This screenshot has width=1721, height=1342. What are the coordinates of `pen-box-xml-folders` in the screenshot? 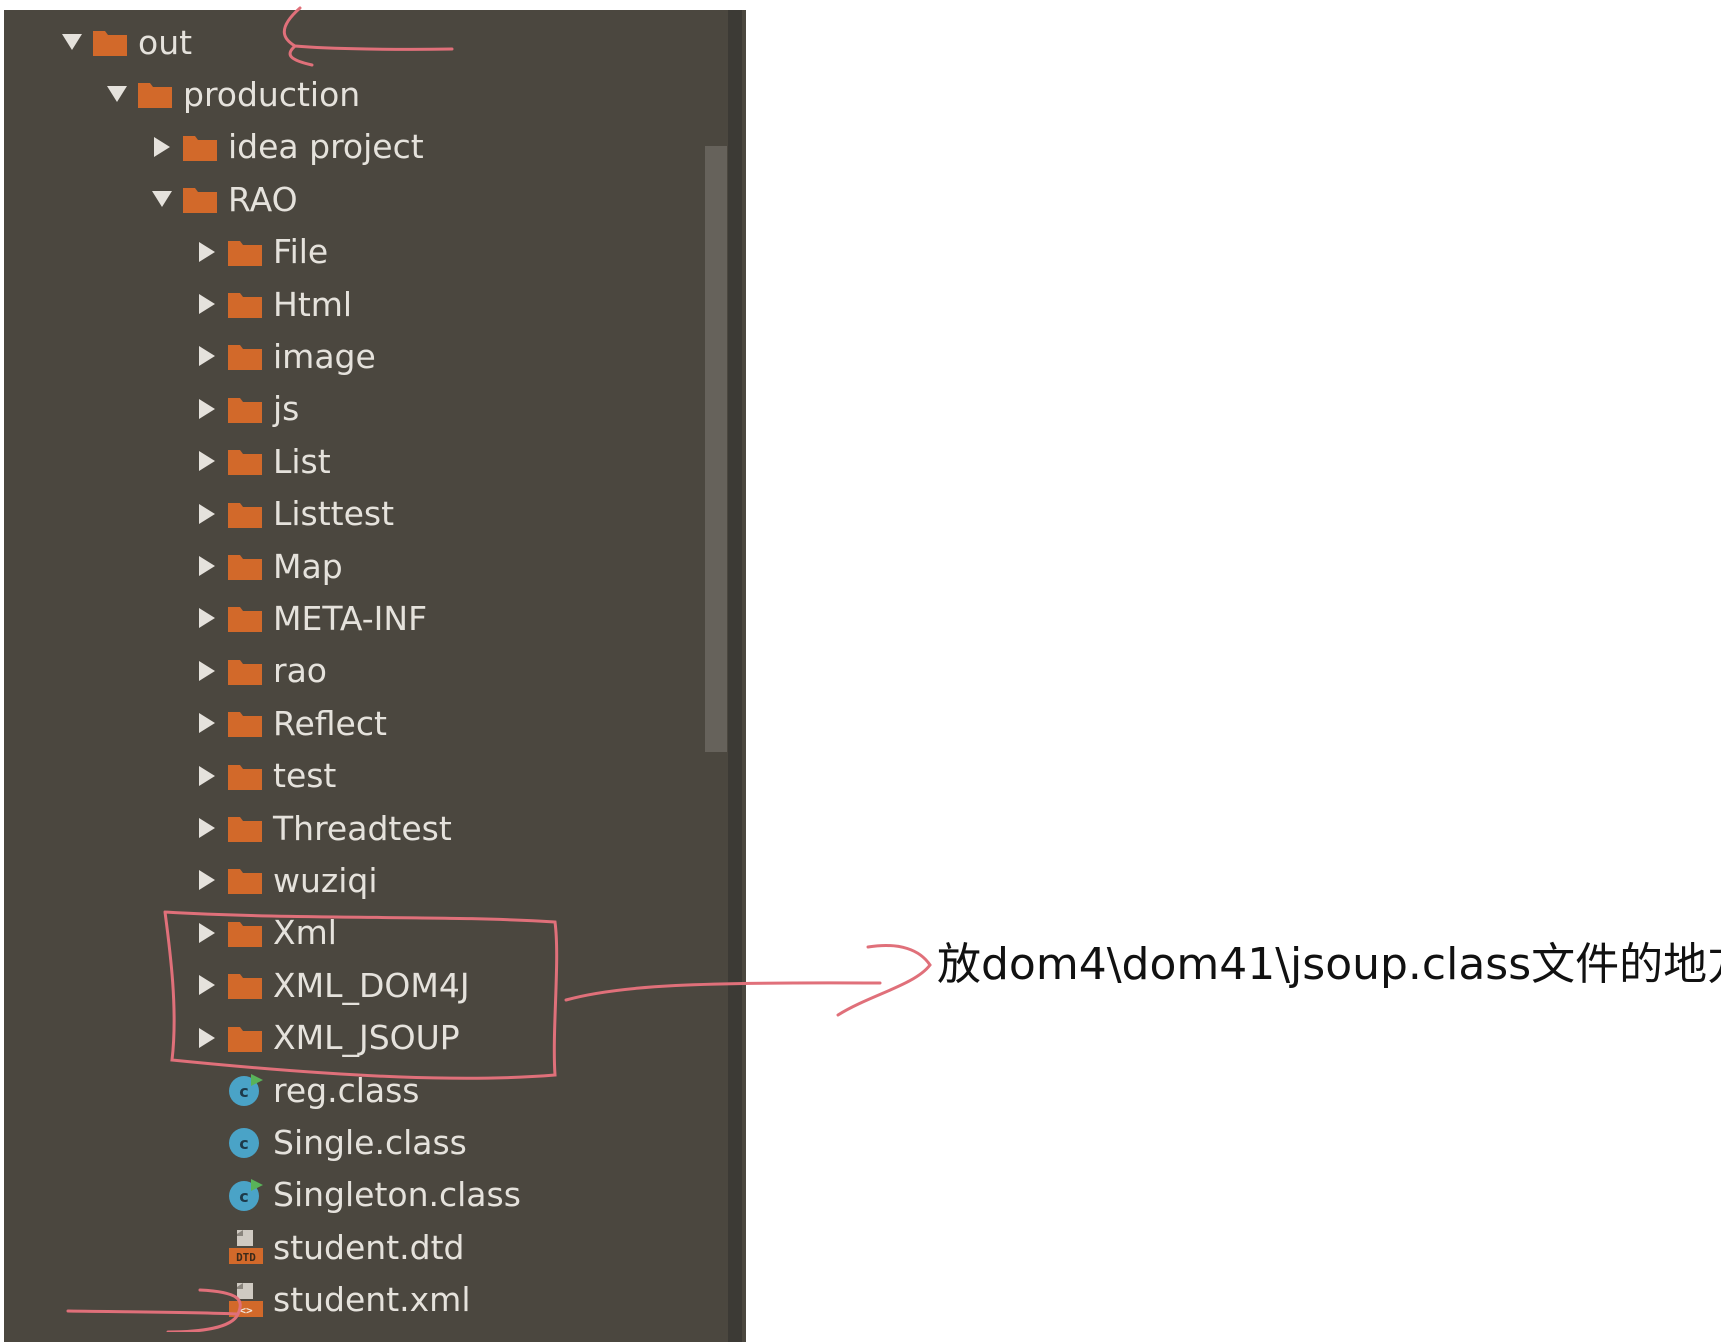 It's located at (361, 995).